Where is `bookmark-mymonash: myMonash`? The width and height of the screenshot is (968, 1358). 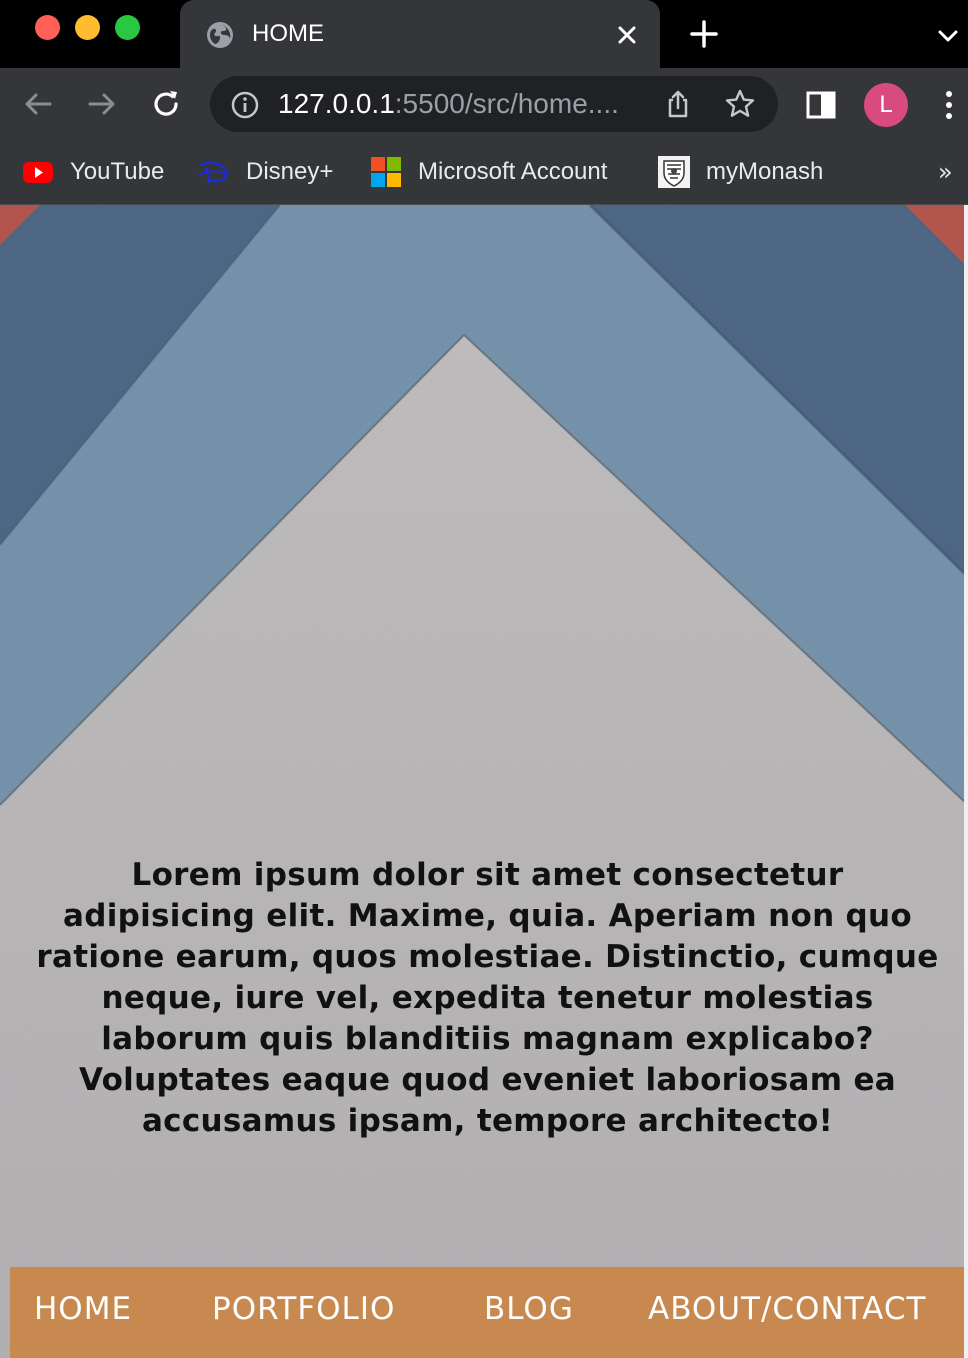 bookmark-mymonash: myMonash is located at coordinates (740, 172).